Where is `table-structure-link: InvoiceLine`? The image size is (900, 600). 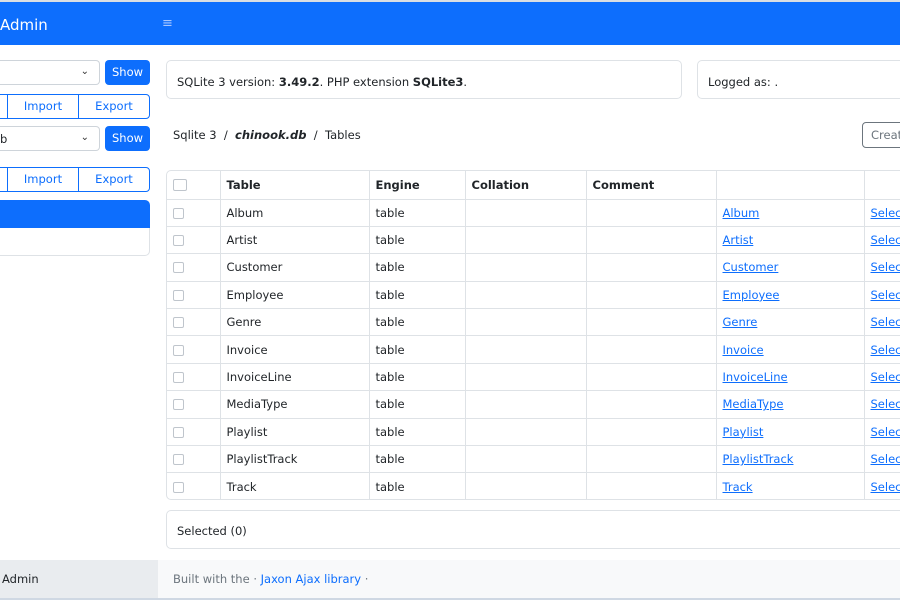
table-structure-link: InvoiceLine is located at coordinates (755, 377).